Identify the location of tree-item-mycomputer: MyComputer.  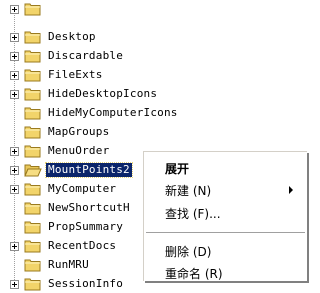
(64, 189).